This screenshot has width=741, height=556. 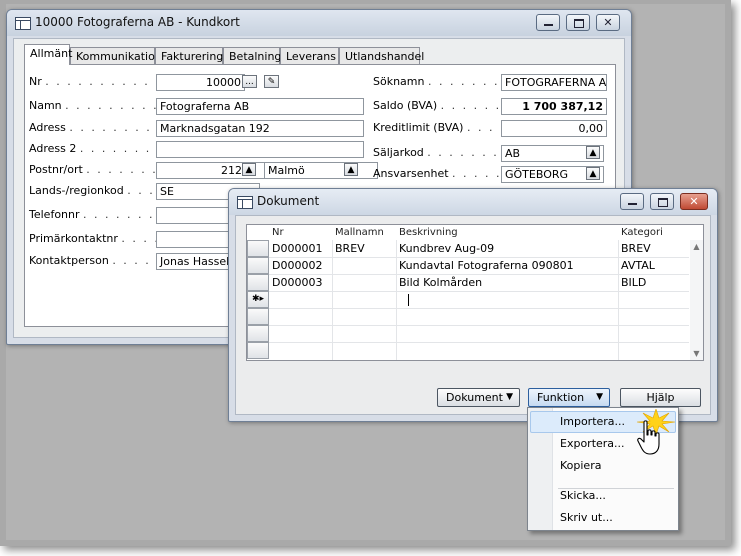 I want to click on tab-fakturering: Fakturering, so click(x=189, y=55).